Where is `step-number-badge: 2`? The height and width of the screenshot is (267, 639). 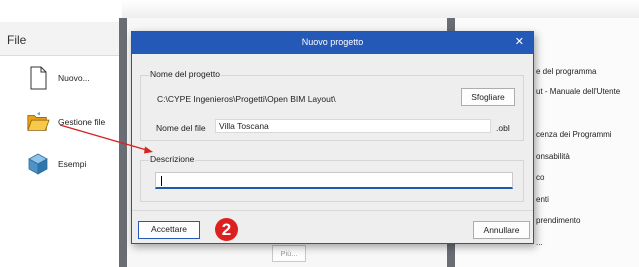
step-number-badge: 2 is located at coordinates (226, 229).